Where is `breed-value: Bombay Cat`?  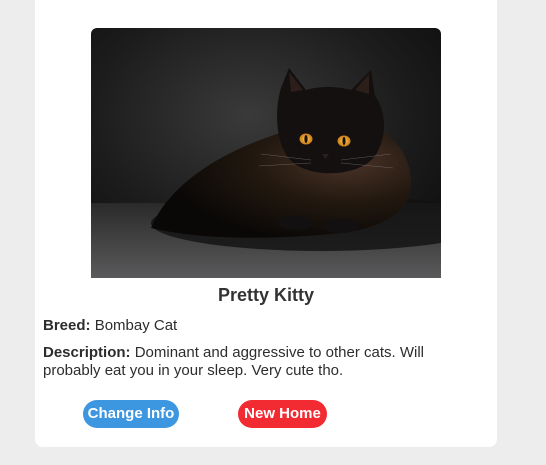
breed-value: Bombay Cat is located at coordinates (136, 325).